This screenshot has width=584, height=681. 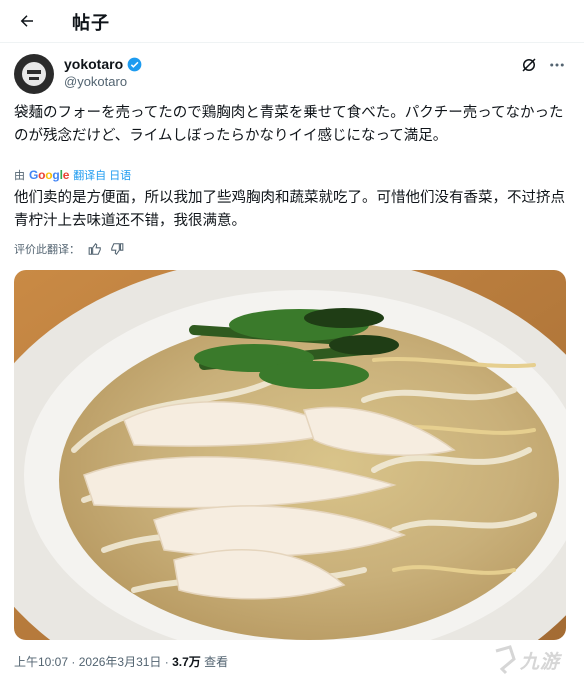 What do you see at coordinates (95, 249) in the screenshot?
I see `thumb-up-icon` at bounding box center [95, 249].